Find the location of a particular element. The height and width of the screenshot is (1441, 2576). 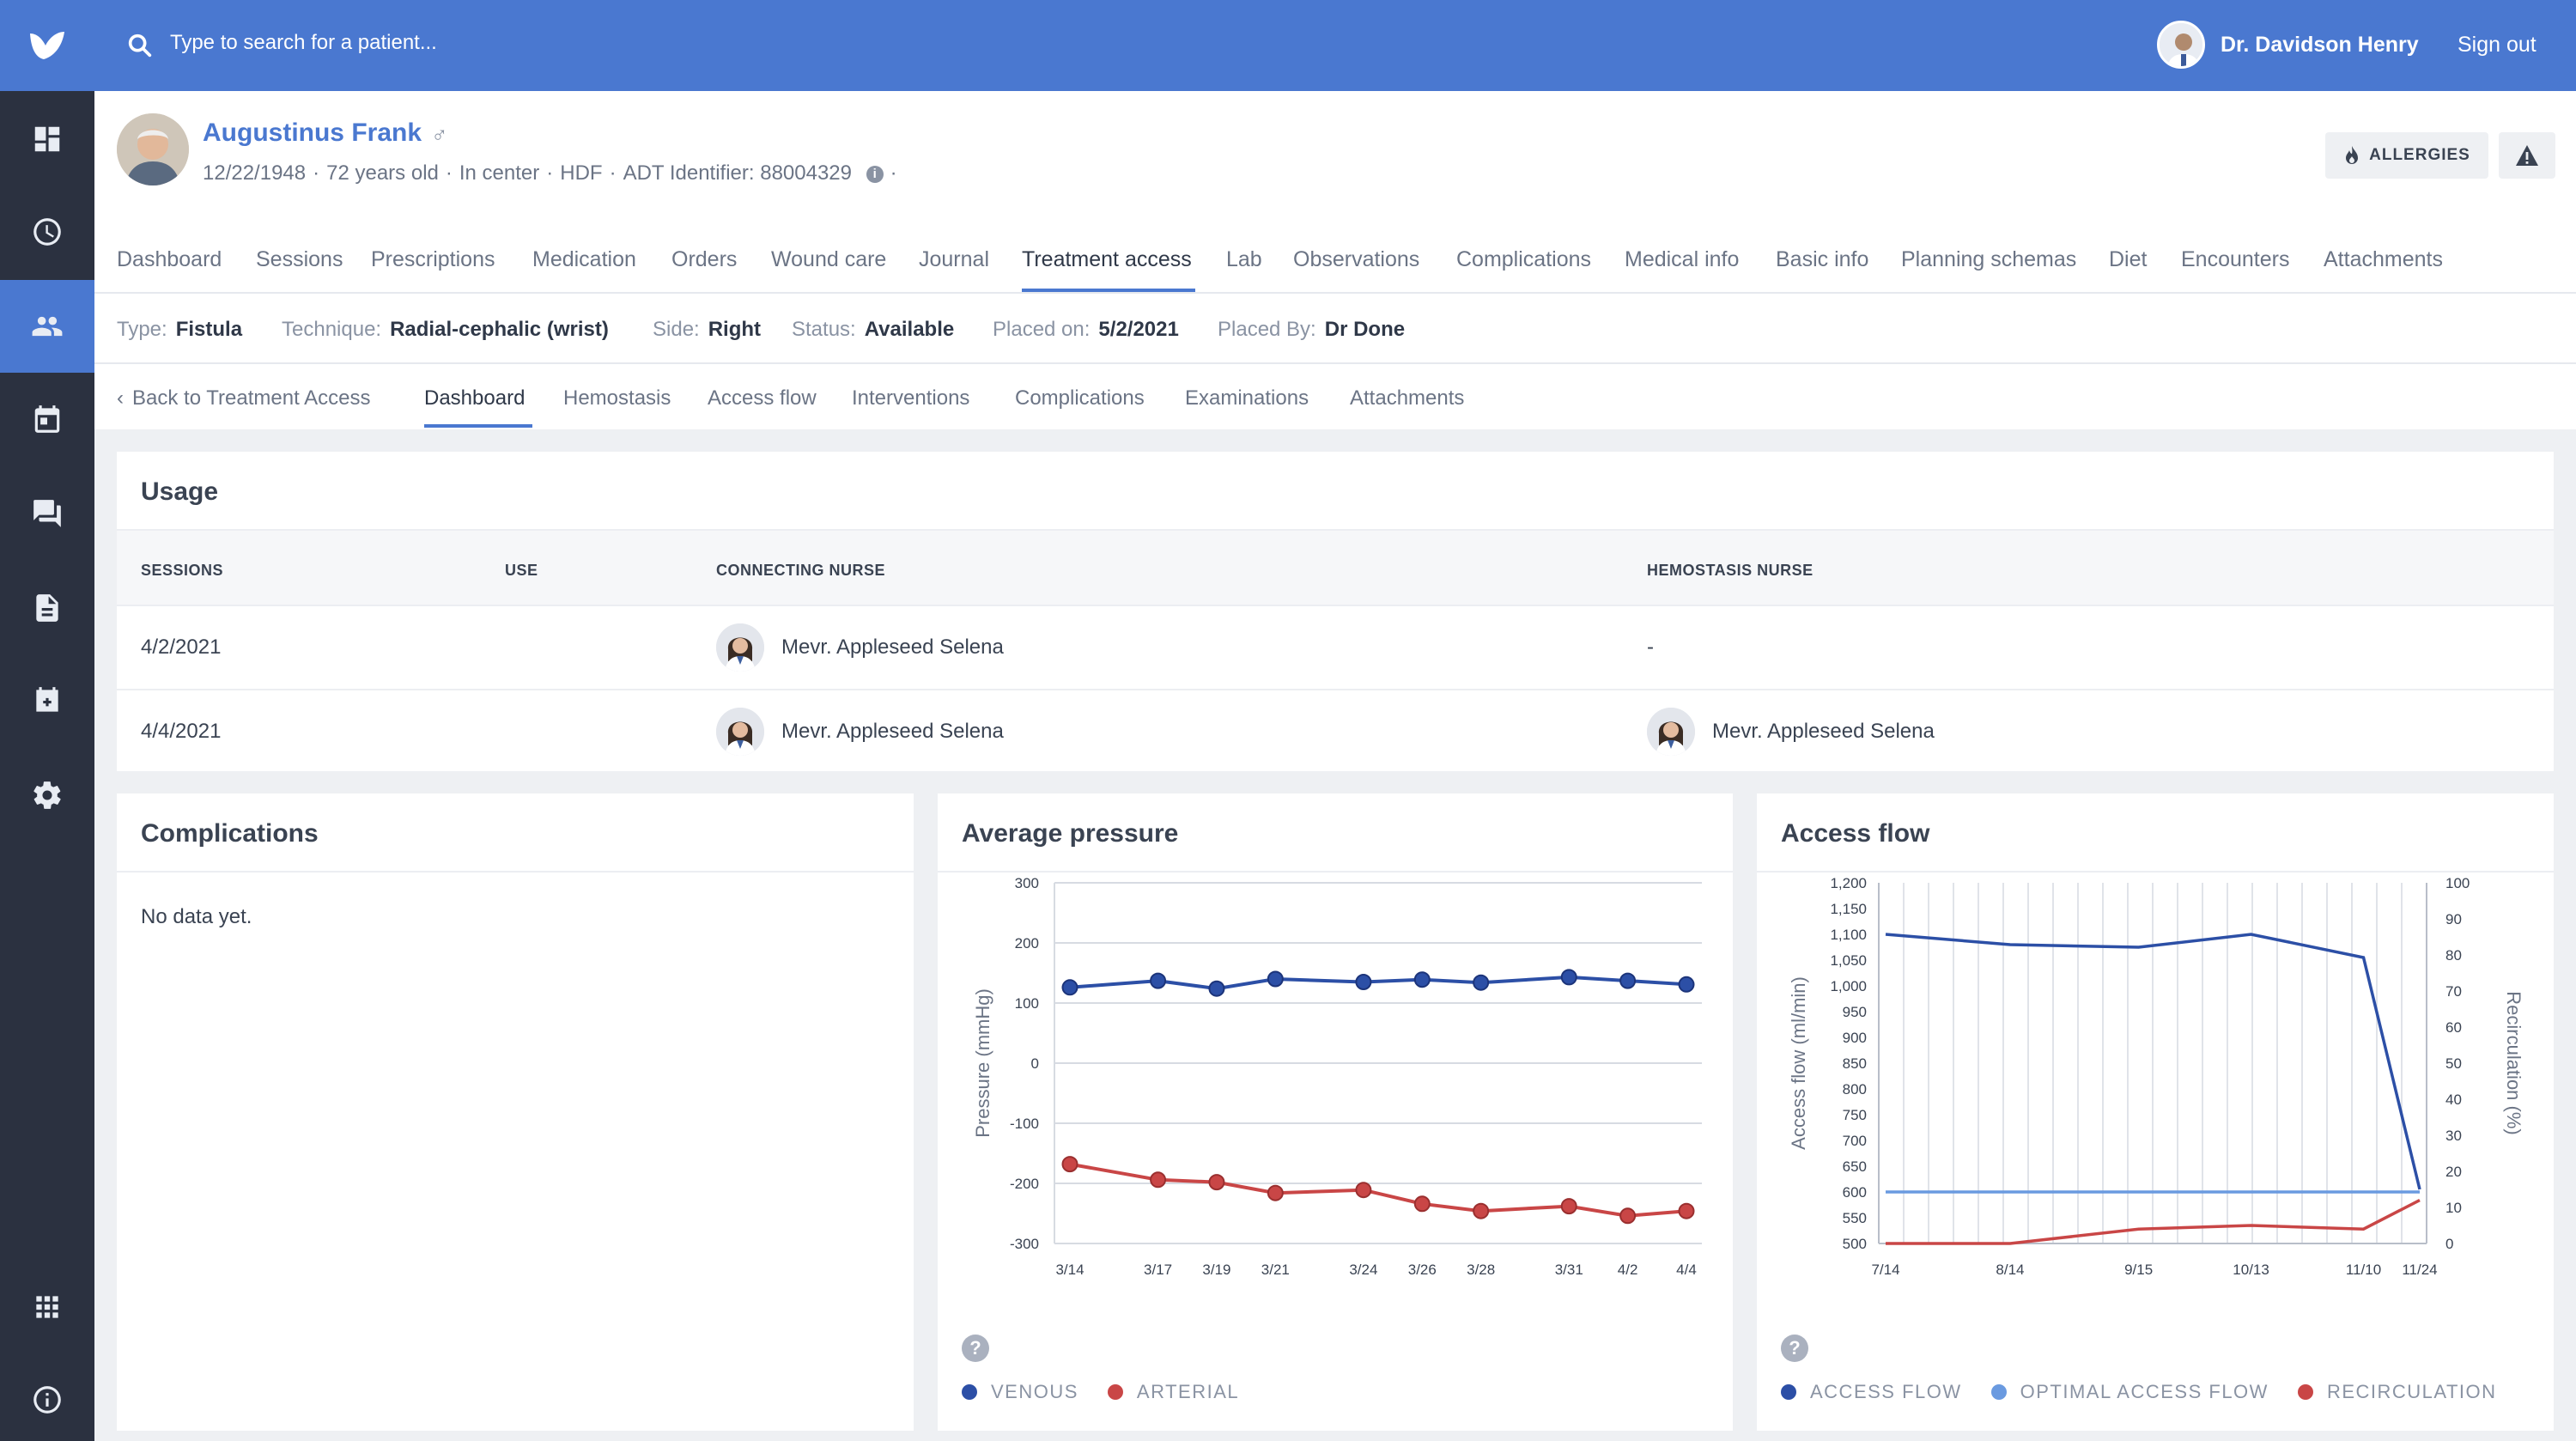

legend-recirculation: RECIRCULATION is located at coordinates (2397, 1392).